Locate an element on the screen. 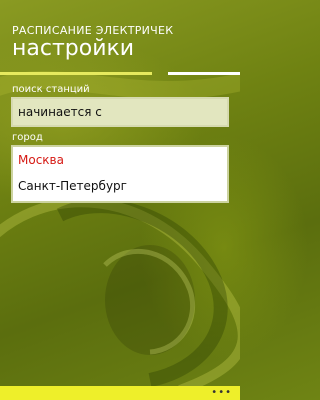  header: РАСПИСАНИЕ ЭЛЕКТРИЧЕК настройки is located at coordinates (92, 43).